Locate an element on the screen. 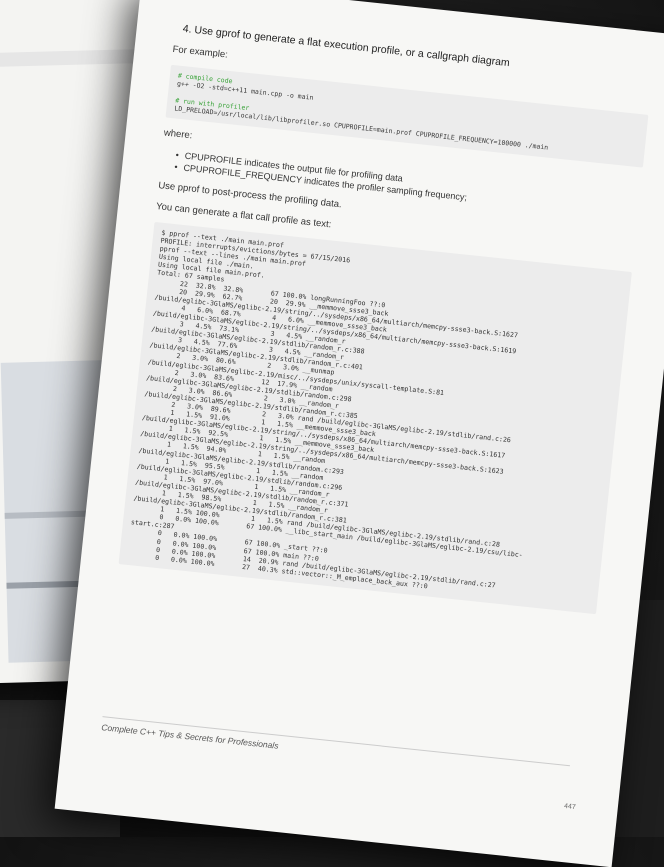 The width and height of the screenshot is (664, 867). page-number: 447 is located at coordinates (569, 807).